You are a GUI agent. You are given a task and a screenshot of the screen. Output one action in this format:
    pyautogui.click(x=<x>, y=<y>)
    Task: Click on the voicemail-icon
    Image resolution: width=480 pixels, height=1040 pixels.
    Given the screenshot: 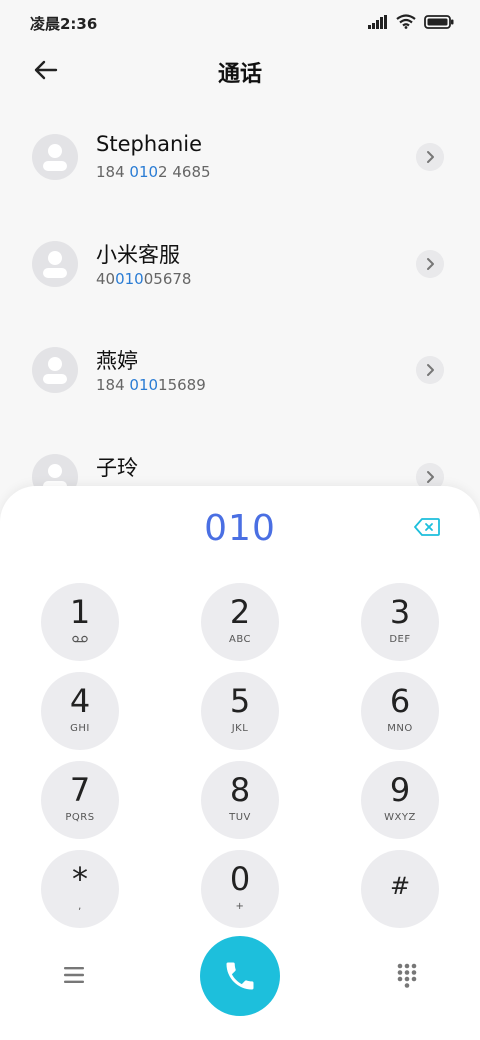 What is the action you would take?
    pyautogui.click(x=80, y=639)
    